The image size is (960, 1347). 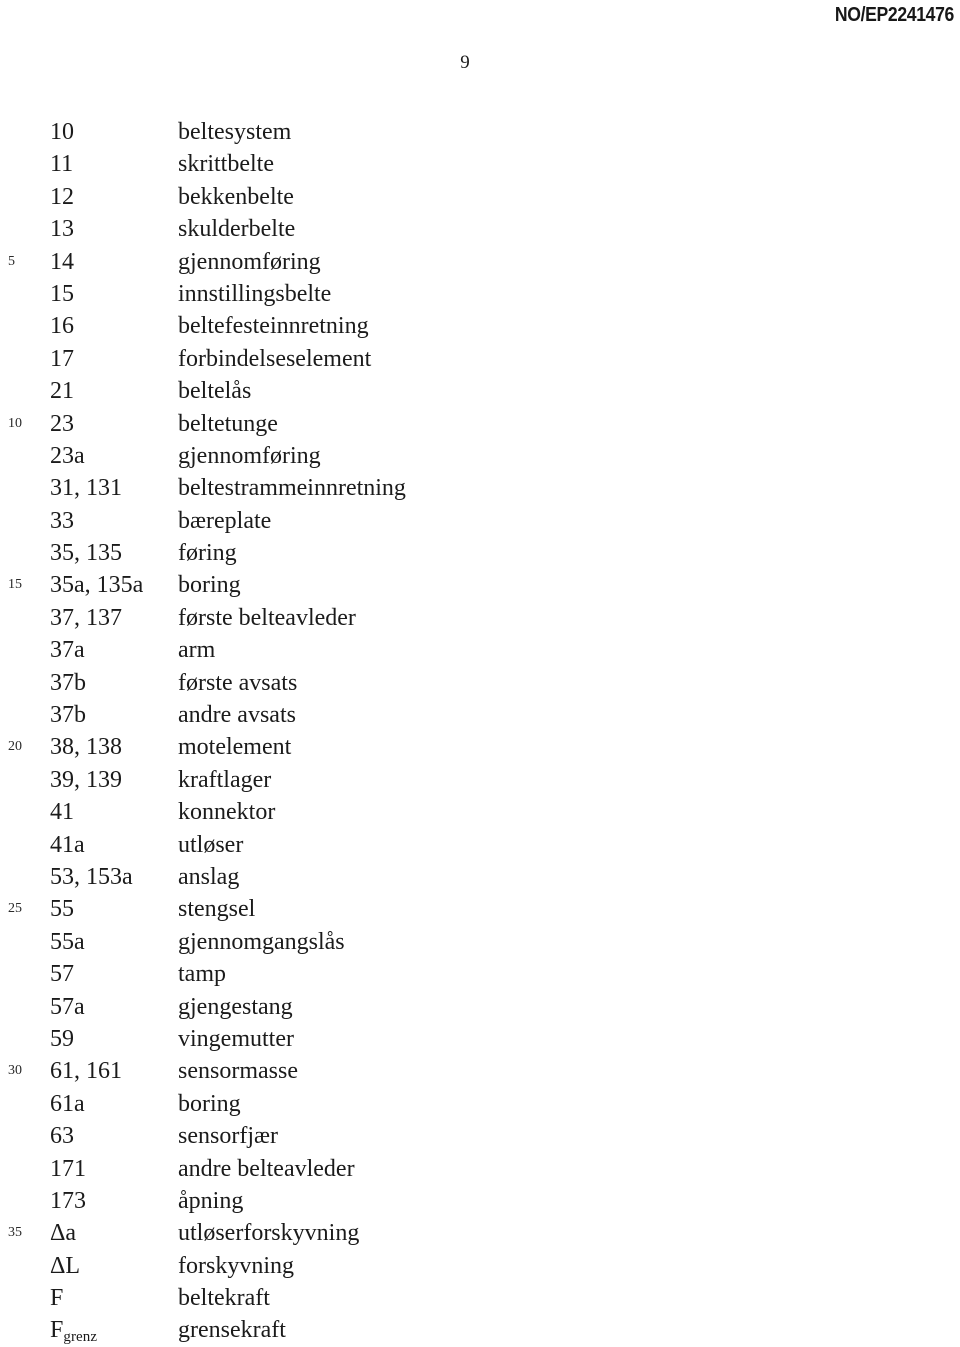 I want to click on reference-numeral-subscript: grenz, so click(x=80, y=1337).